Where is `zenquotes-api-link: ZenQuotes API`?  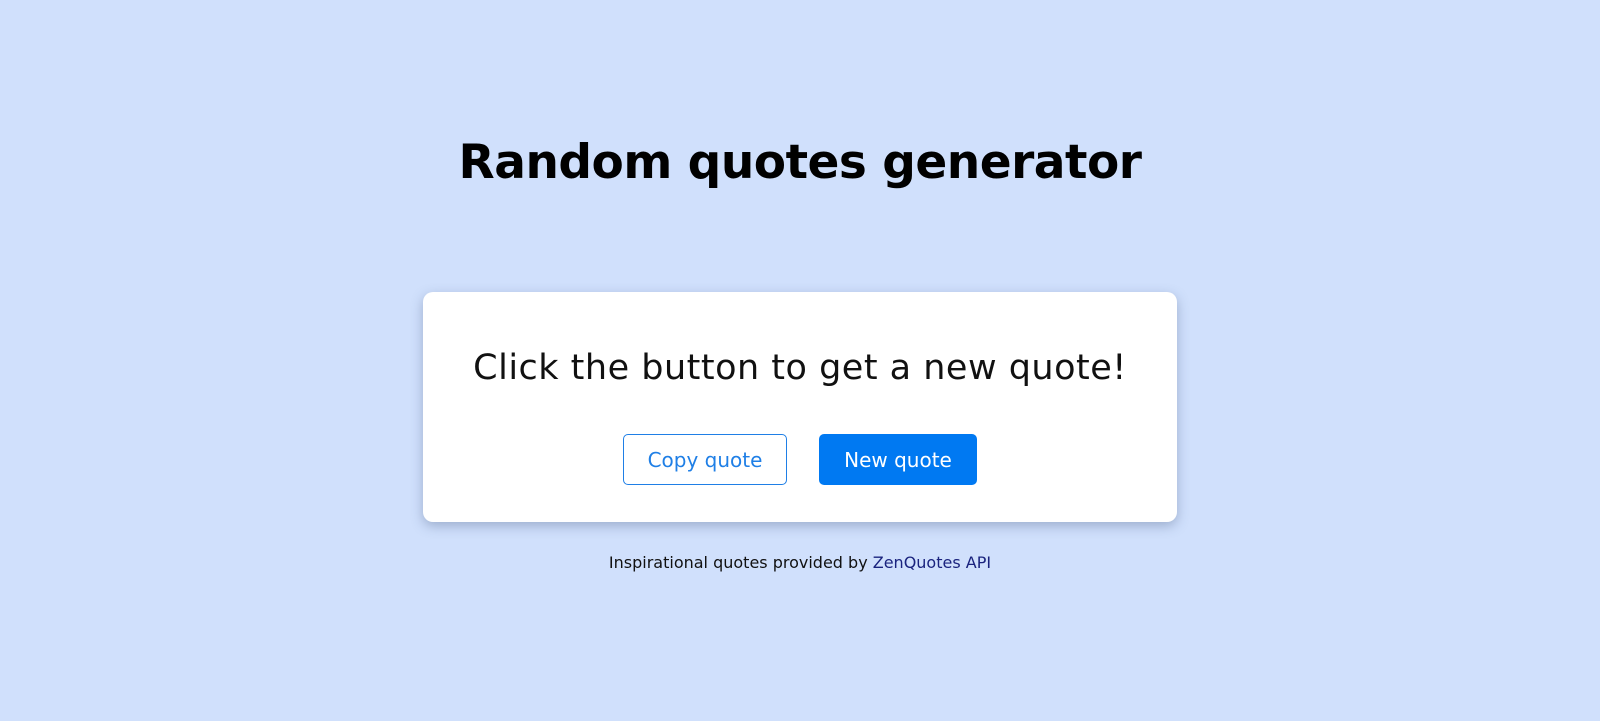 zenquotes-api-link: ZenQuotes API is located at coordinates (932, 562).